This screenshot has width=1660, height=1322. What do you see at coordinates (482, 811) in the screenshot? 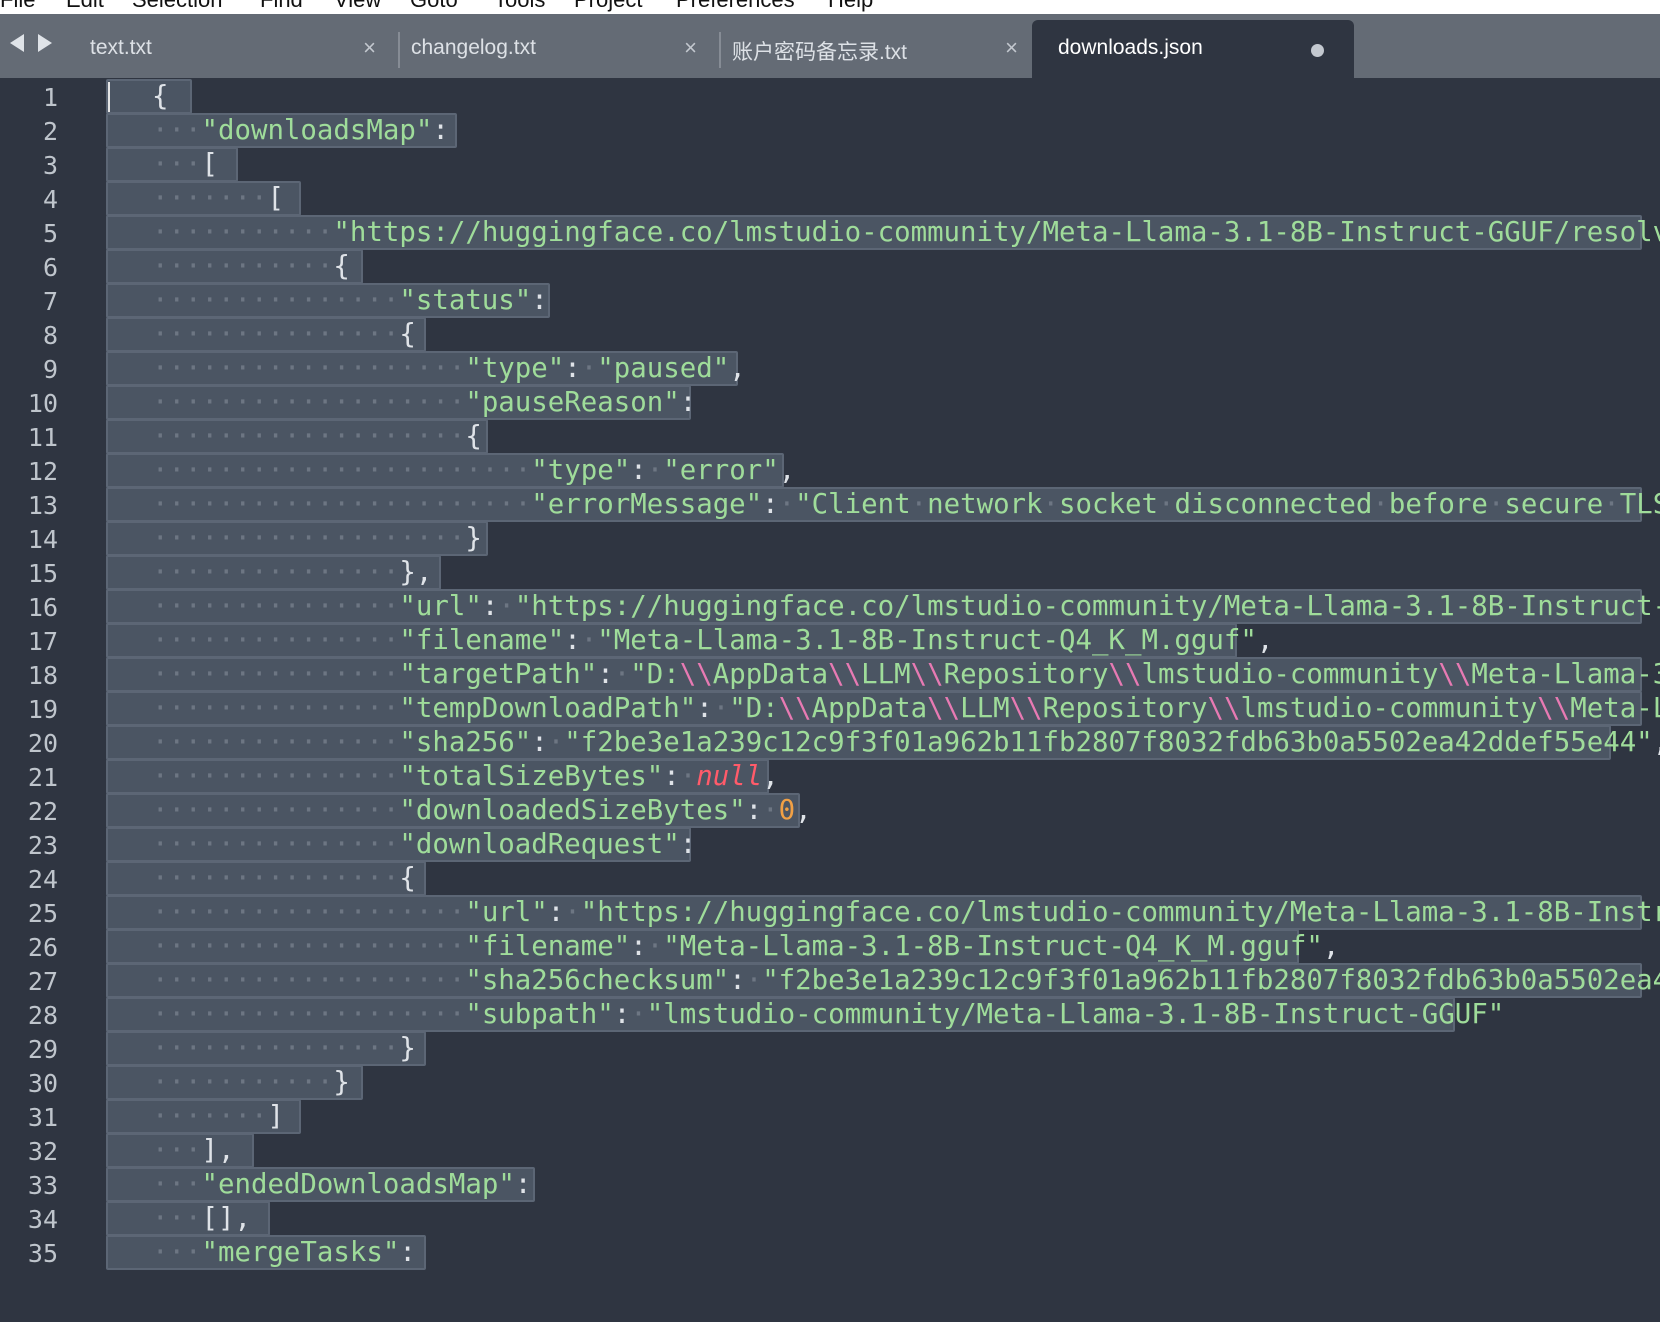
I see `code-line: ···············"downloadedSizeBytes":·0,` at bounding box center [482, 811].